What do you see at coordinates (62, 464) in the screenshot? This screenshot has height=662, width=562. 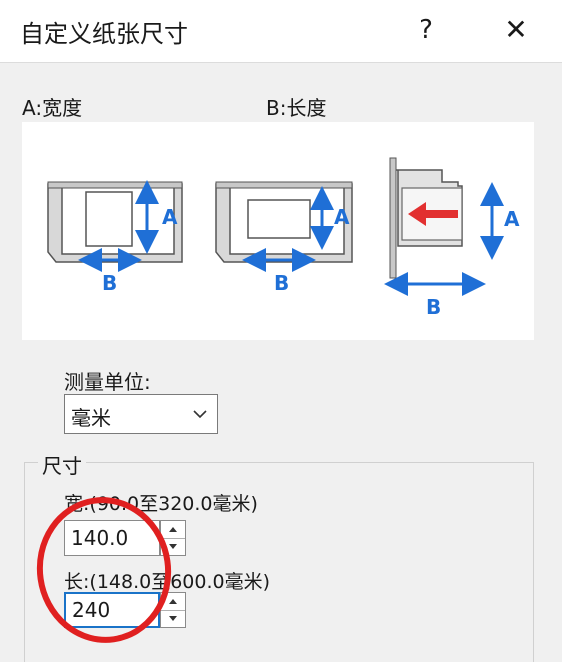 I see `dimensions-group-title: 尺寸` at bounding box center [62, 464].